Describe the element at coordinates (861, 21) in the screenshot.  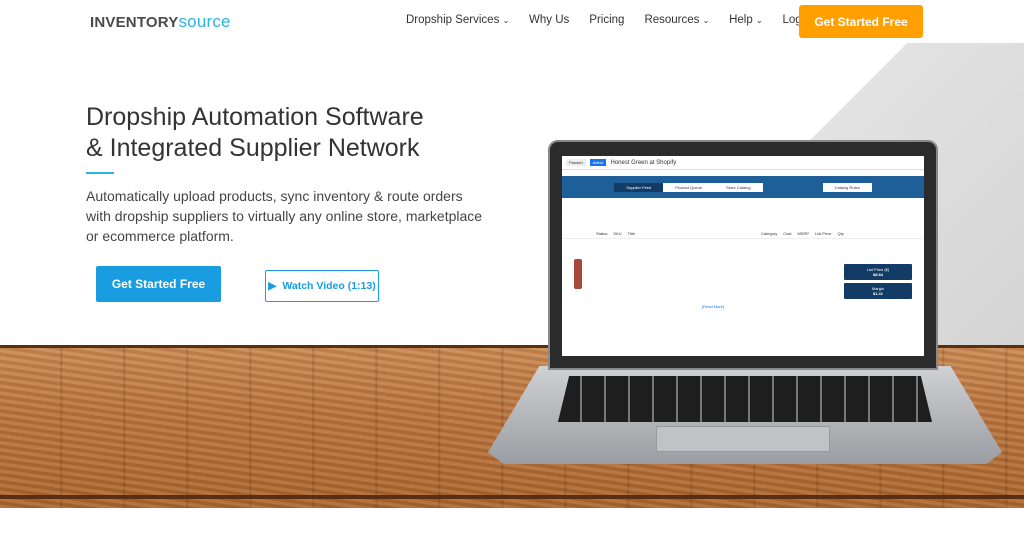
I see `get-started-header-button: Get Started Free` at that location.